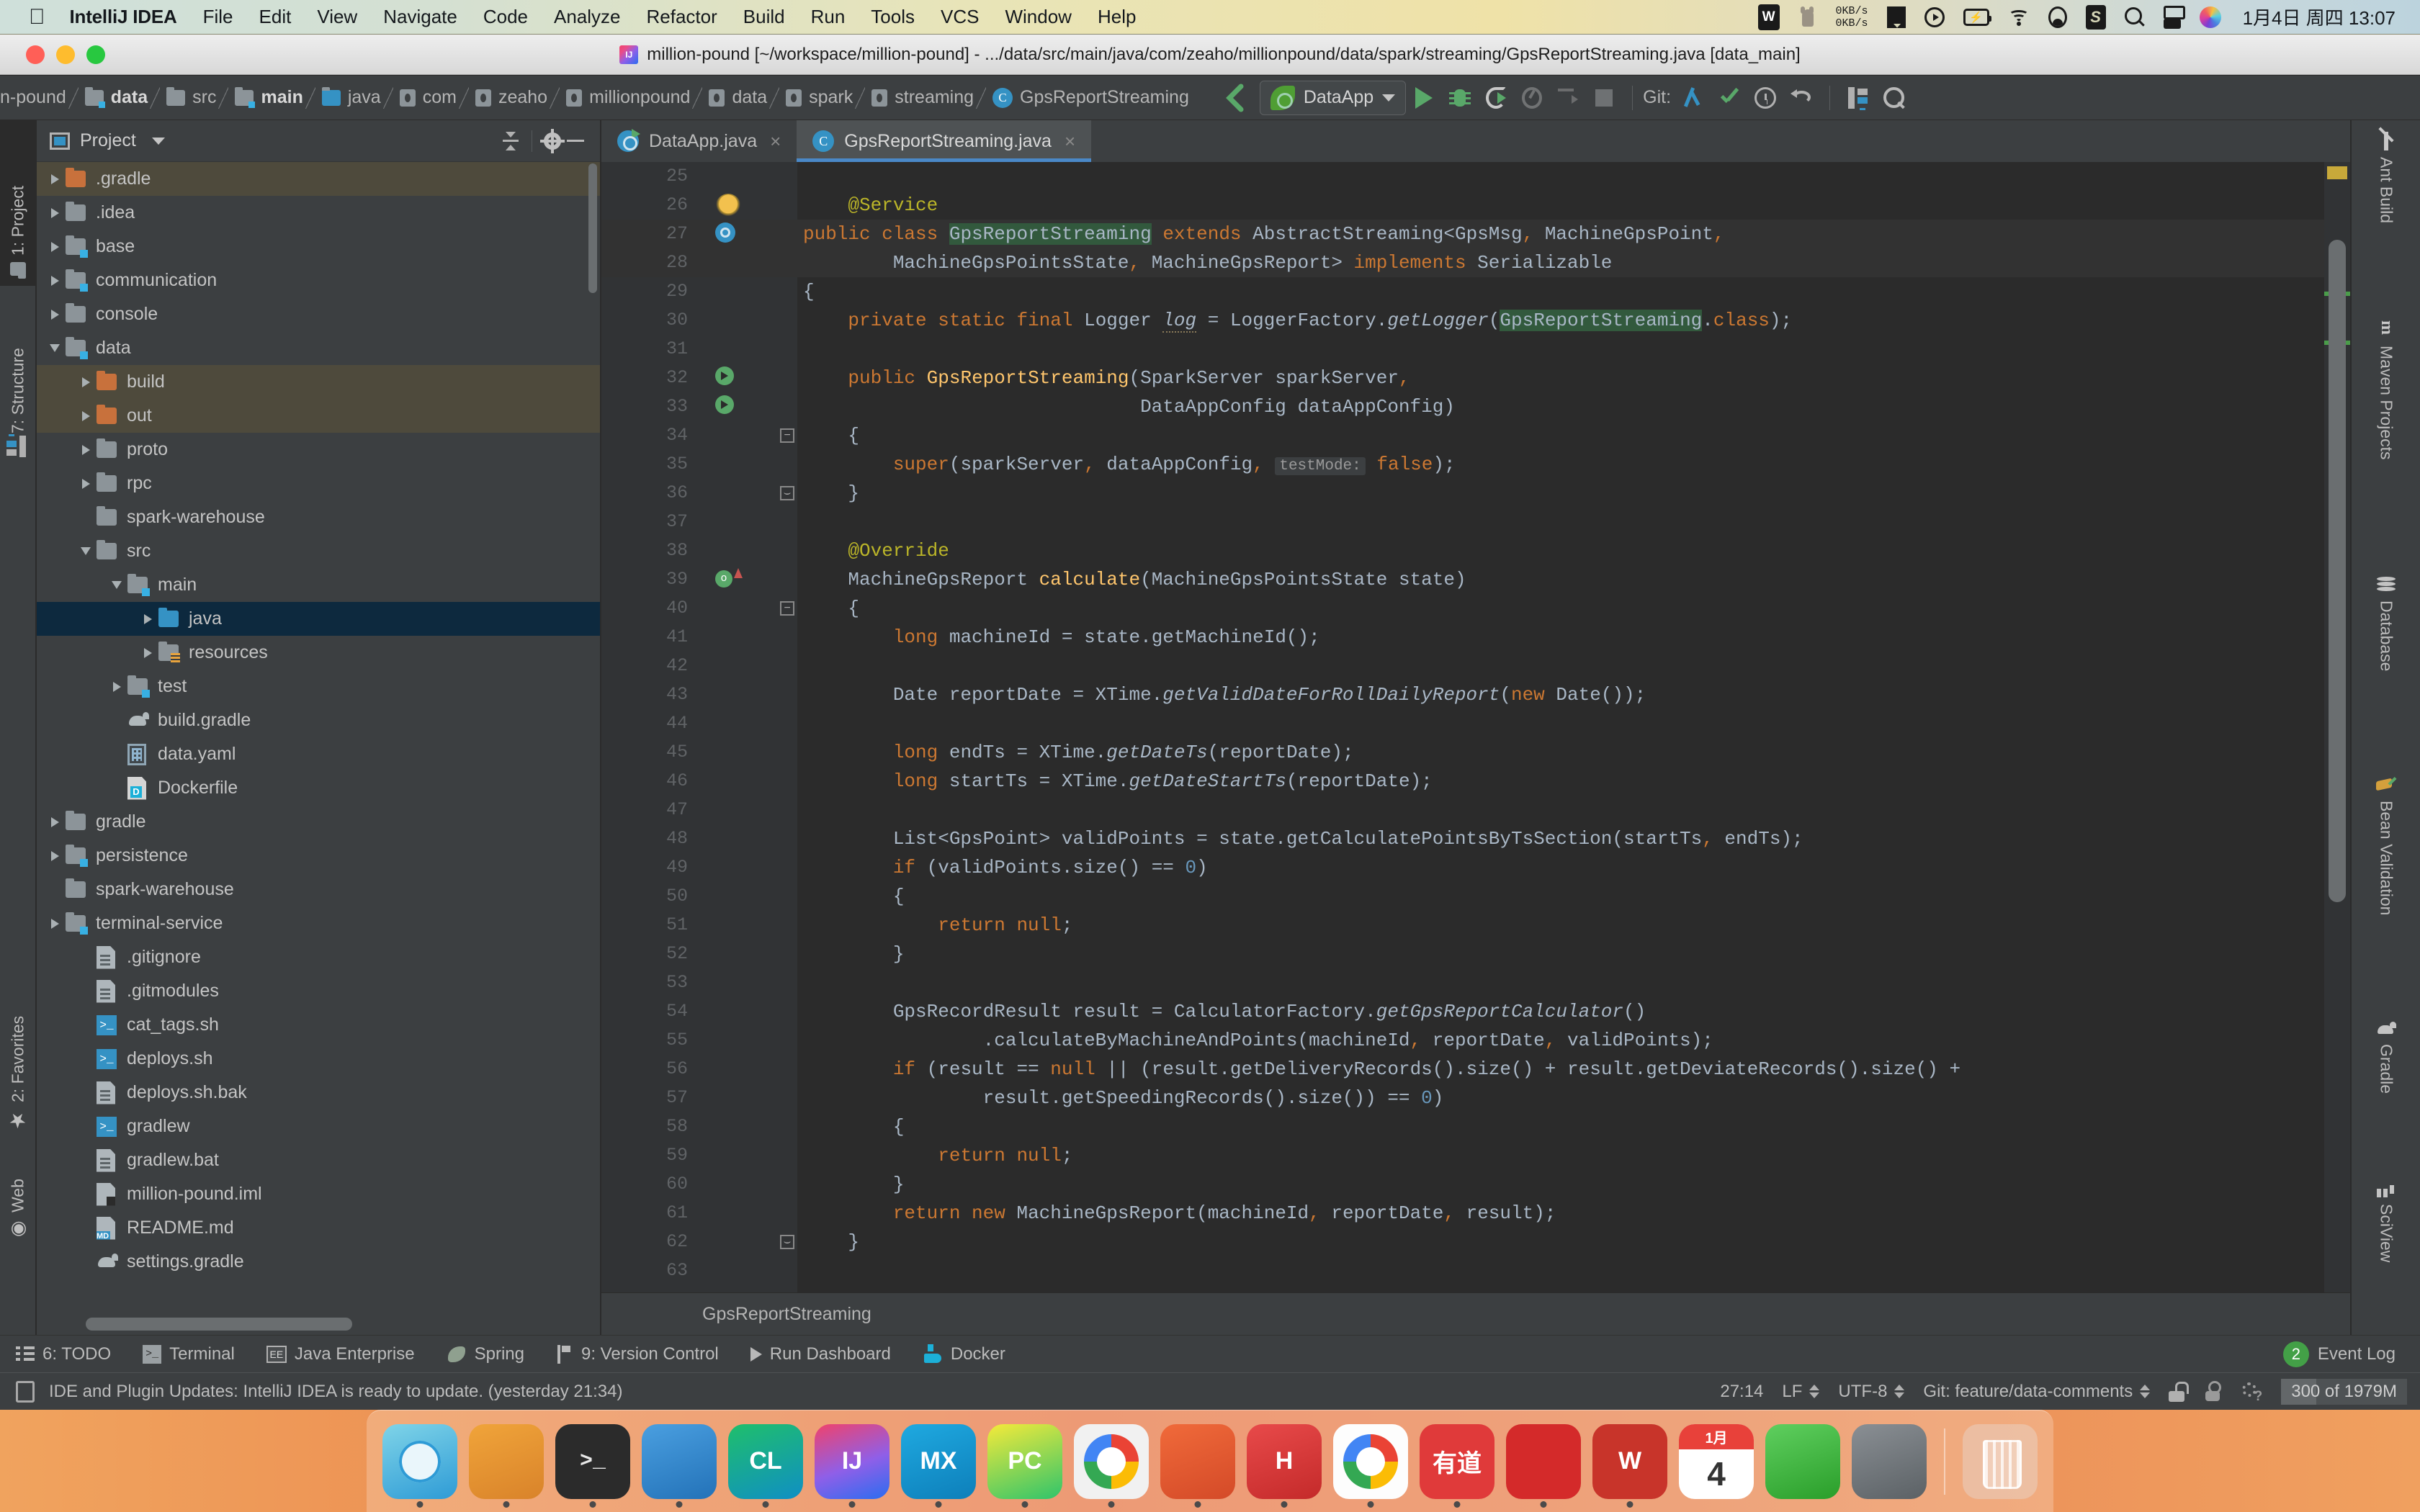 This screenshot has height=1512, width=2420. I want to click on menu-code: Code, so click(505, 17).